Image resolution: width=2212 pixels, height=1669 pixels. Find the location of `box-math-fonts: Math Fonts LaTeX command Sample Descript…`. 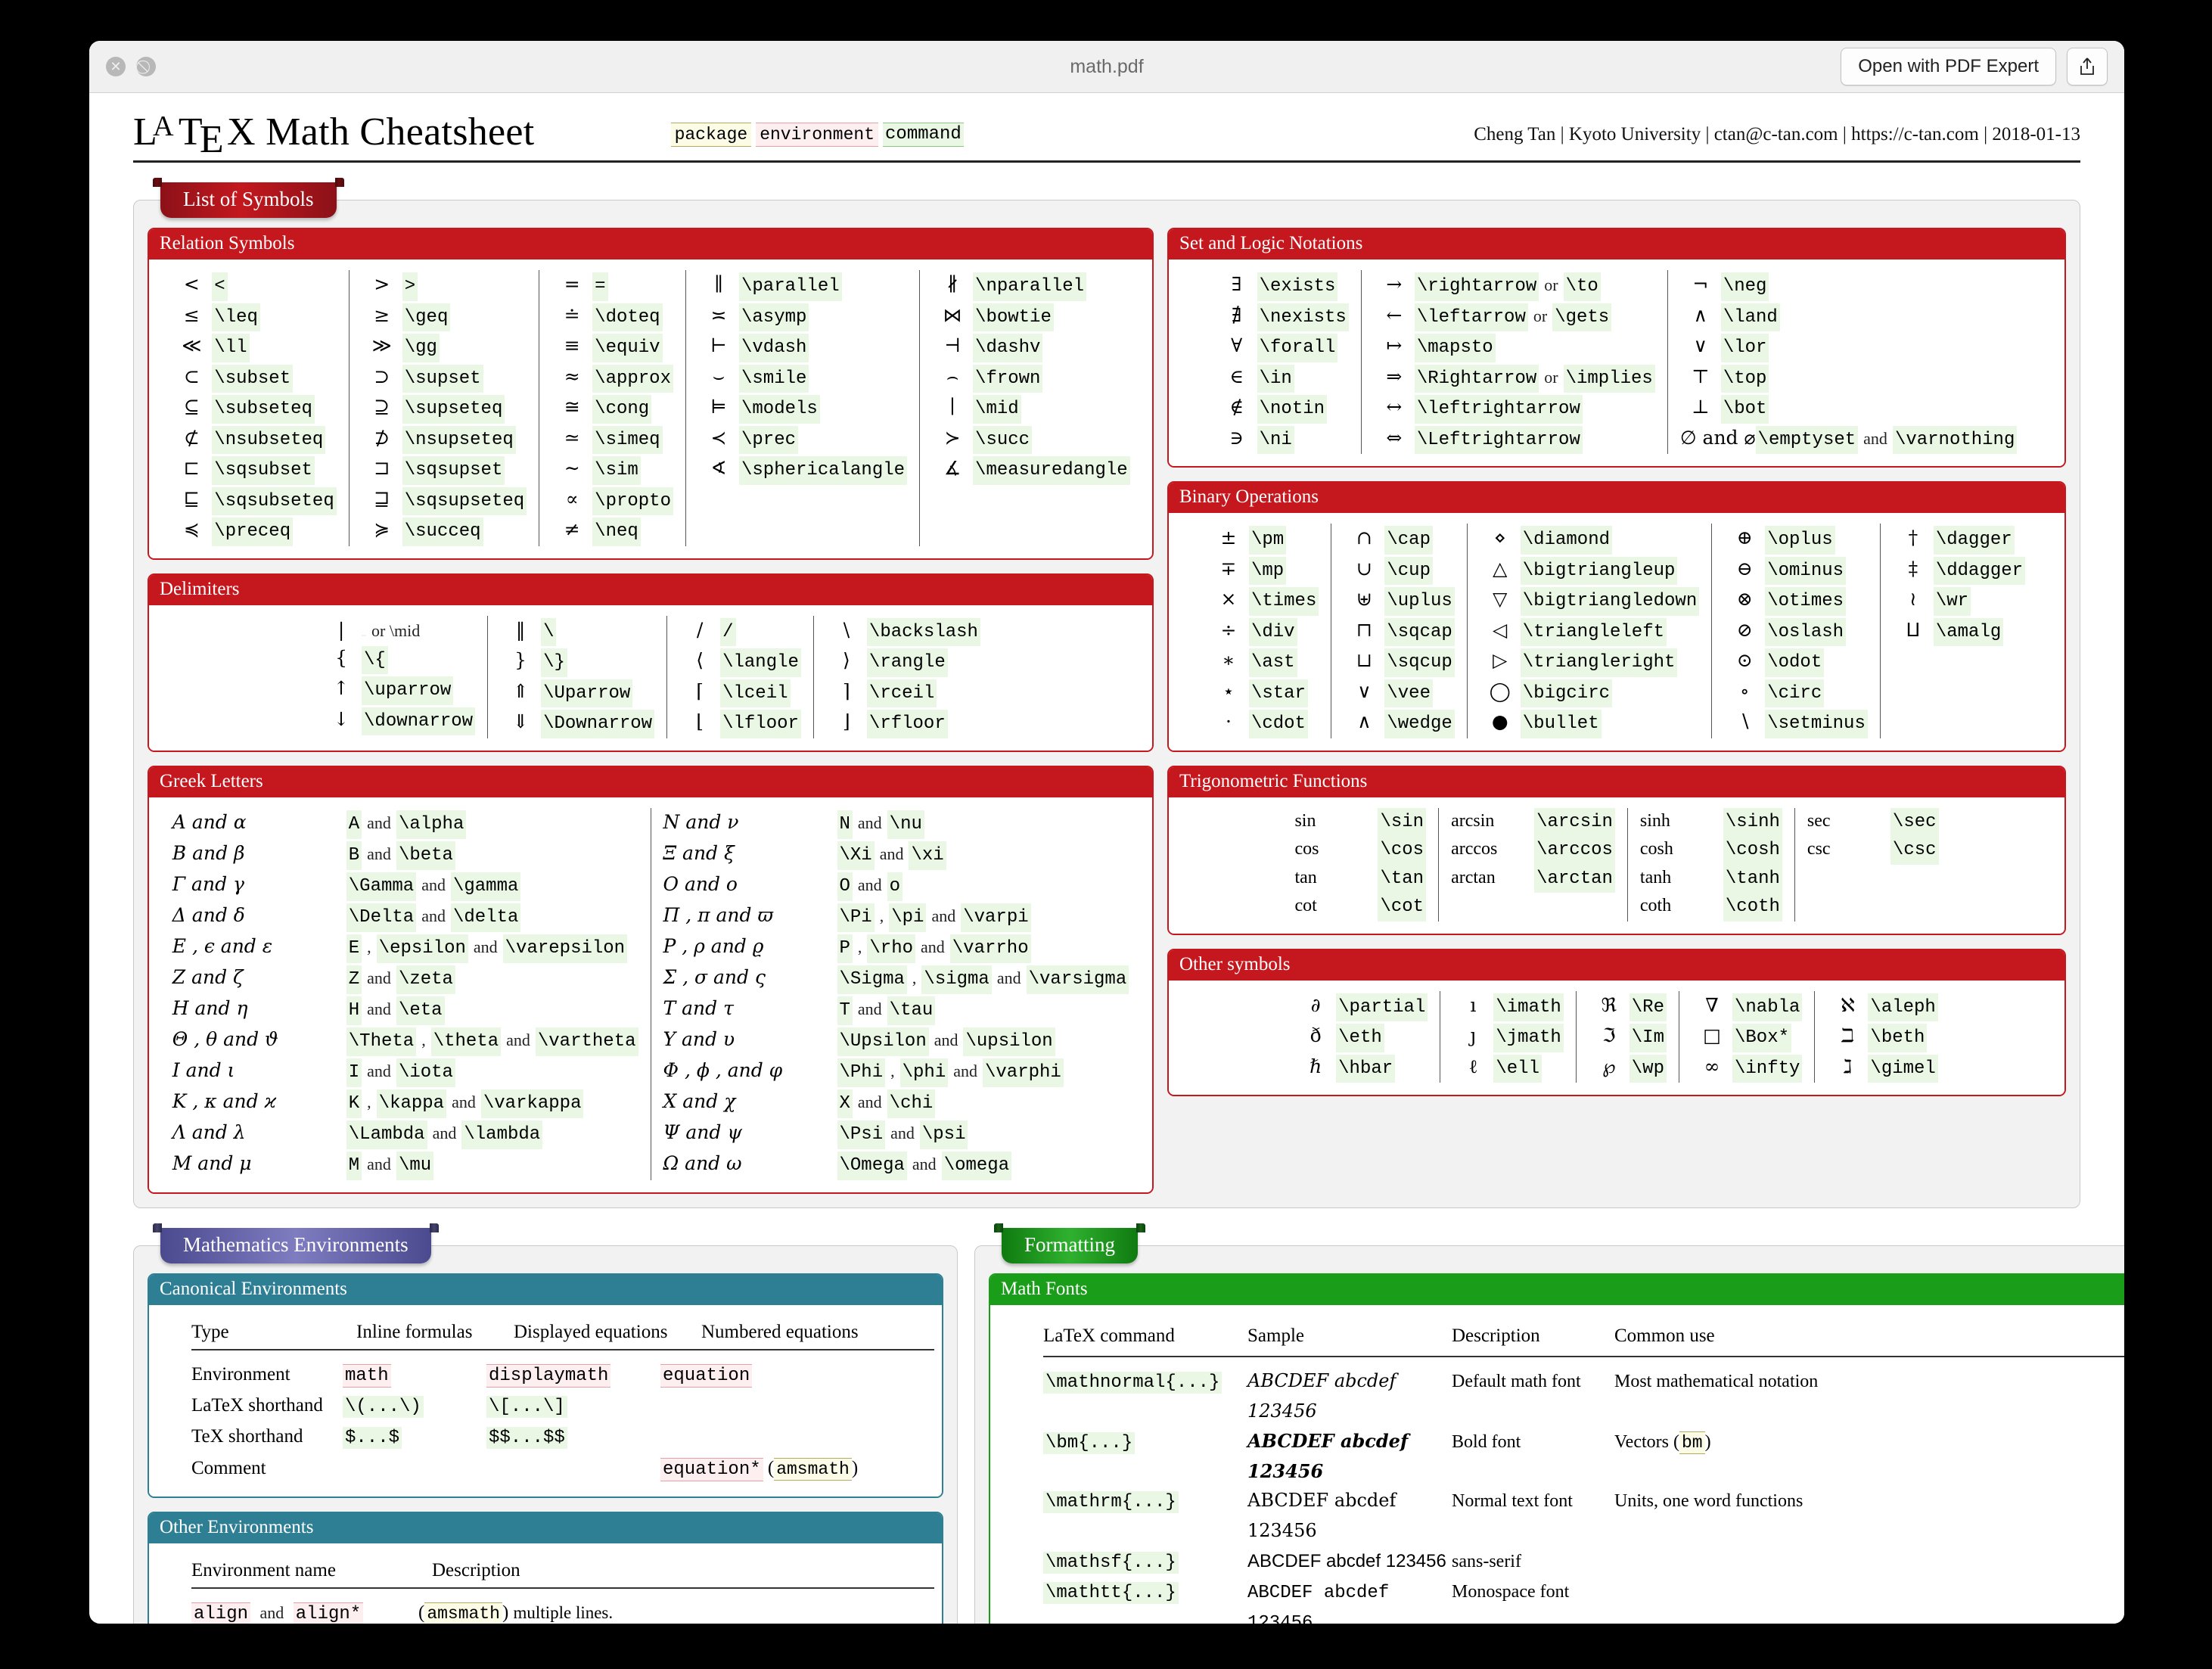

box-math-fonts: Math Fonts LaTeX command Sample Descript… is located at coordinates (1556, 1448).